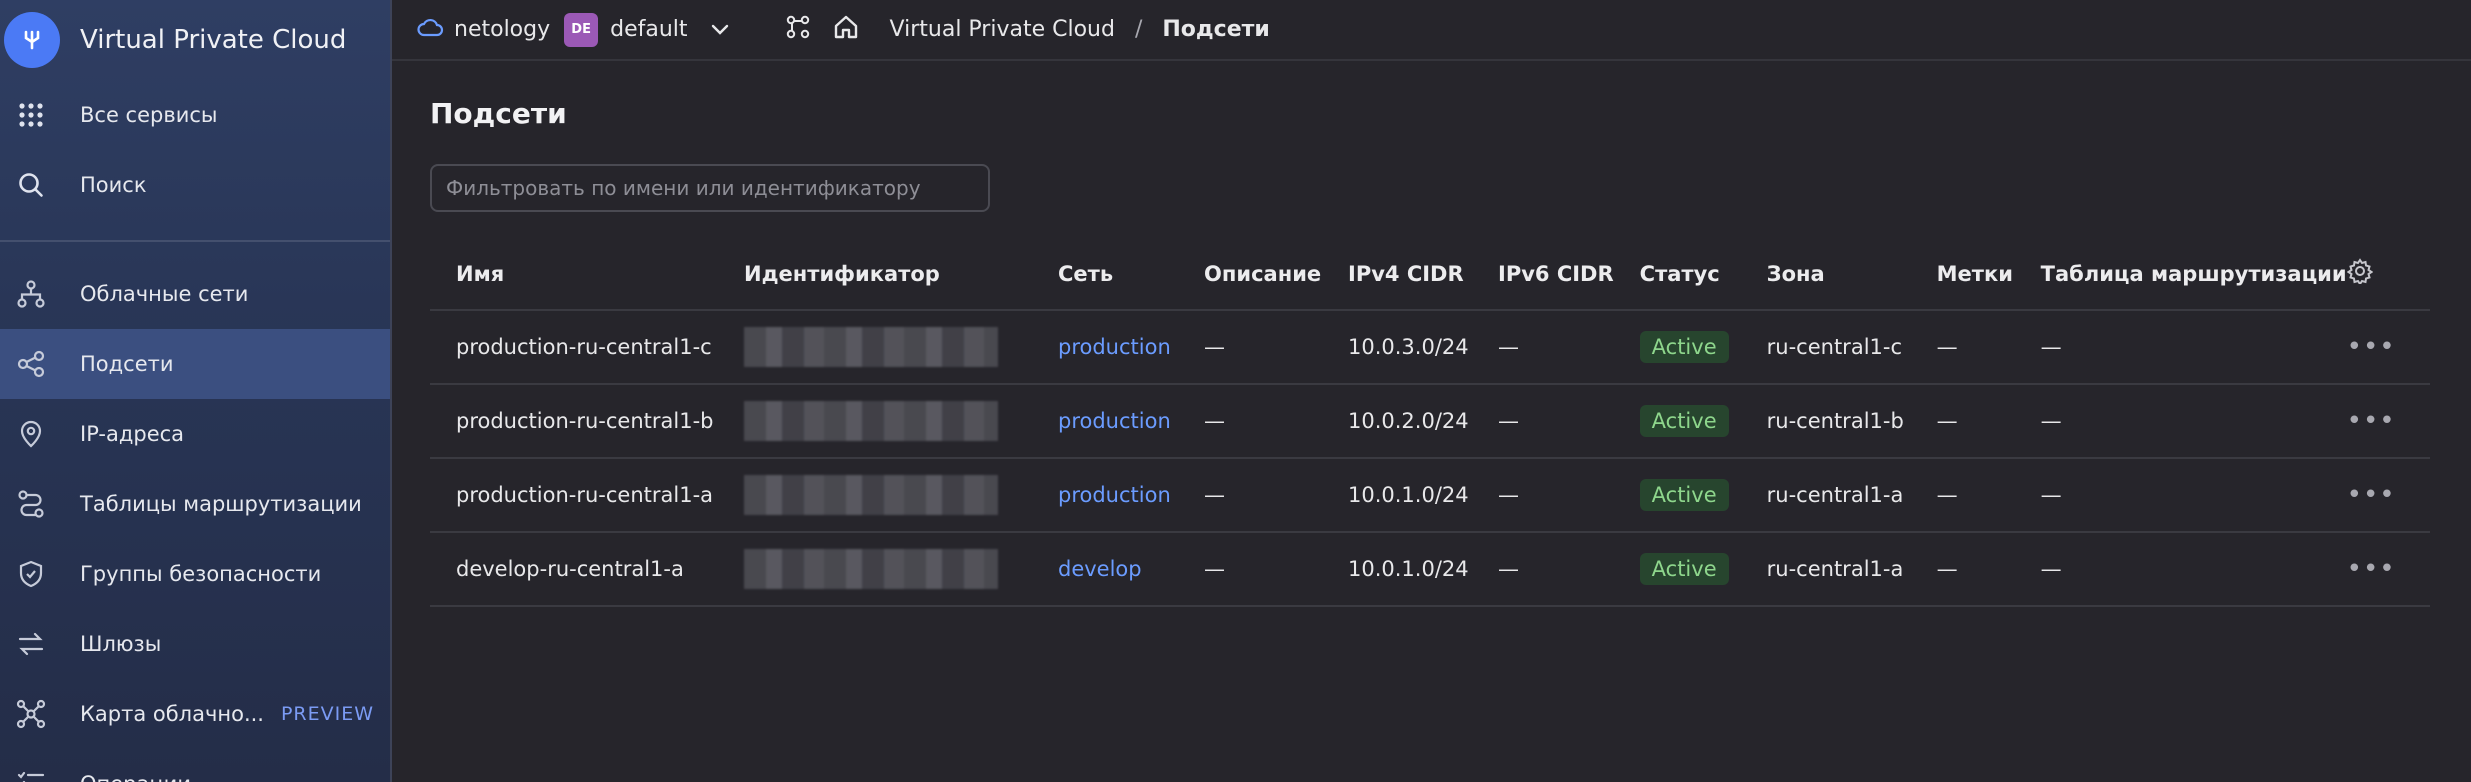 This screenshot has height=782, width=2471. What do you see at coordinates (430, 30) in the screenshot?
I see `cloud-icon` at bounding box center [430, 30].